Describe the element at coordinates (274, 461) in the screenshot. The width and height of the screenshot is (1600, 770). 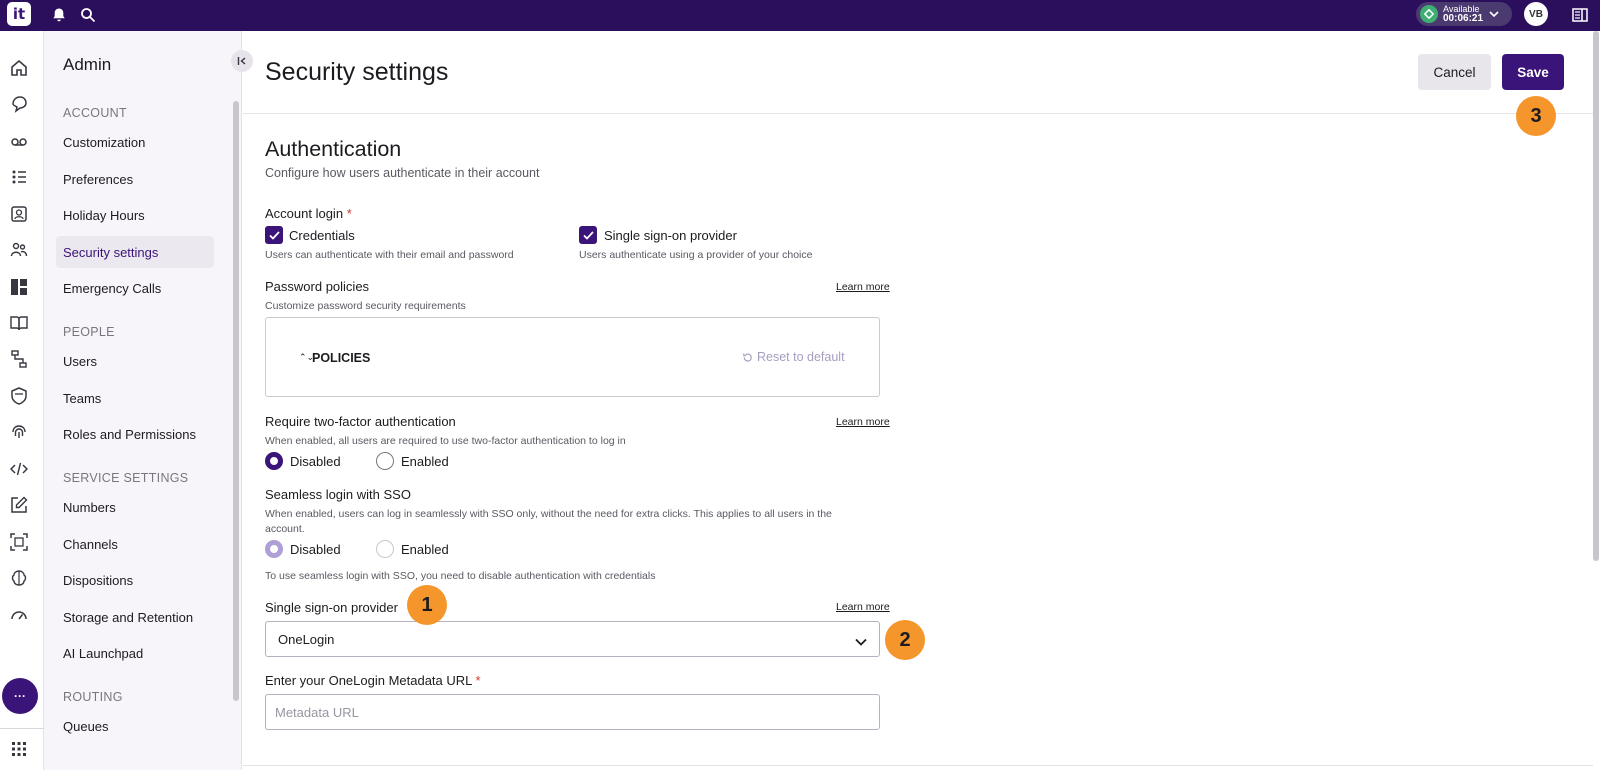
I see `two-factor-disabled-radio` at that location.